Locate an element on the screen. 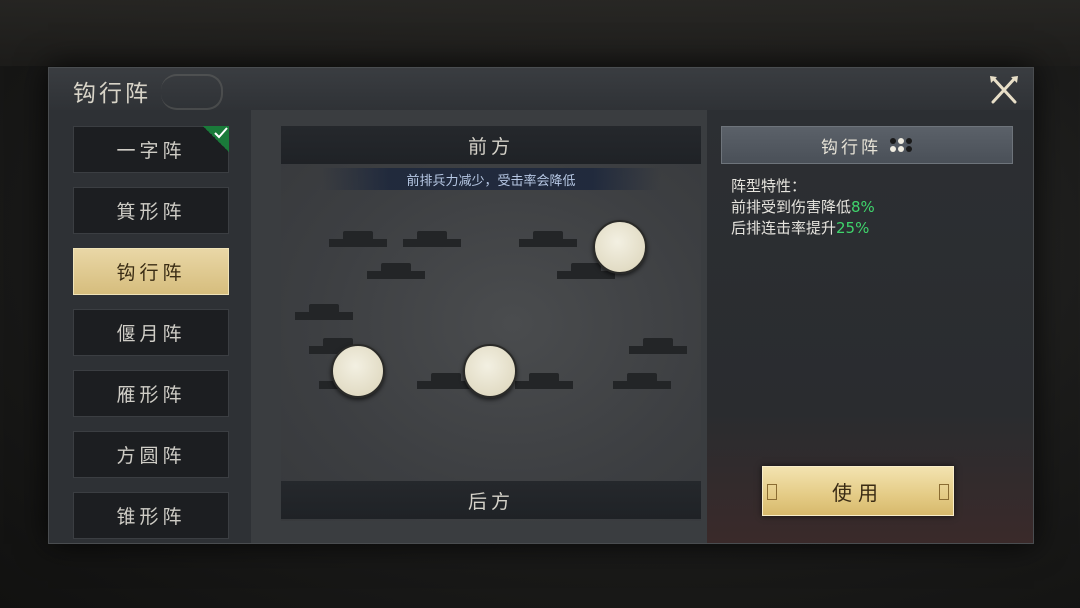 The height and width of the screenshot is (608, 1080). back-label: 后方 is located at coordinates (491, 500).